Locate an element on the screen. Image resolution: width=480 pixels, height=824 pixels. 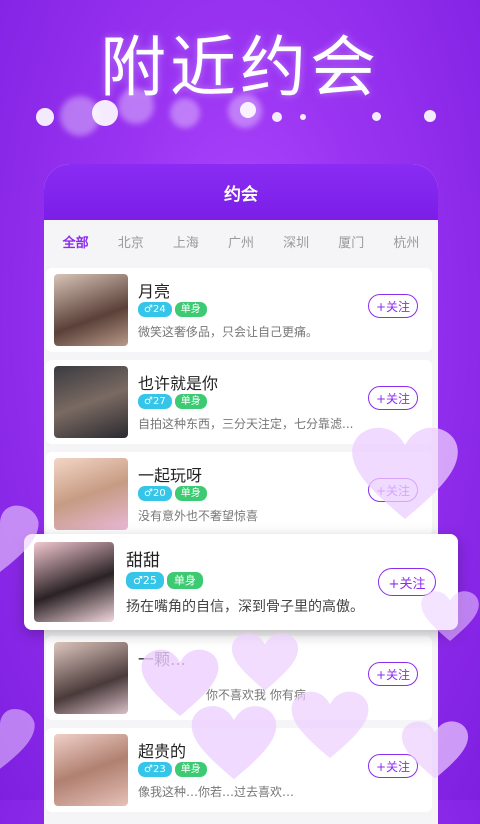
age-badge: ♂20 is located at coordinates (155, 493).